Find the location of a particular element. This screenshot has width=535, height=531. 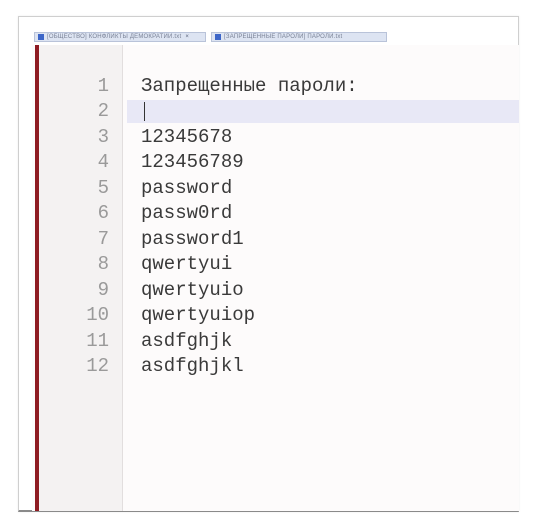

line-number: 9 is located at coordinates (103, 289).